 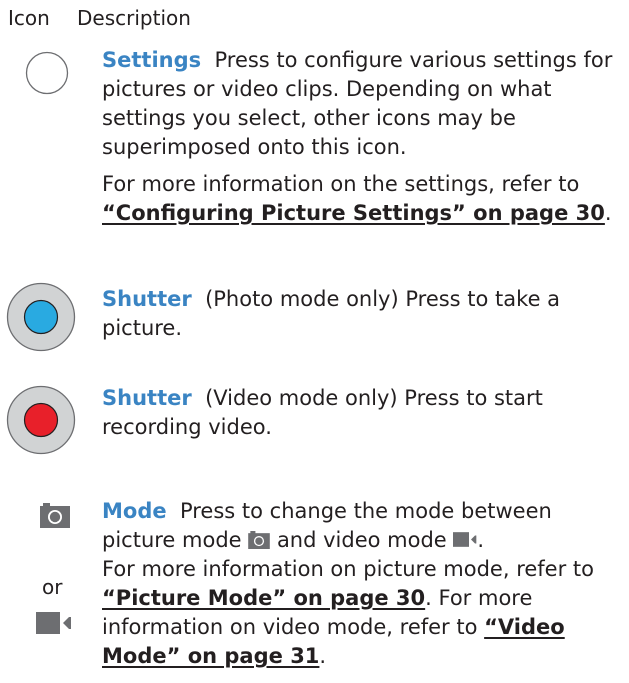 I want to click on mode-term: Mode, so click(x=134, y=511).